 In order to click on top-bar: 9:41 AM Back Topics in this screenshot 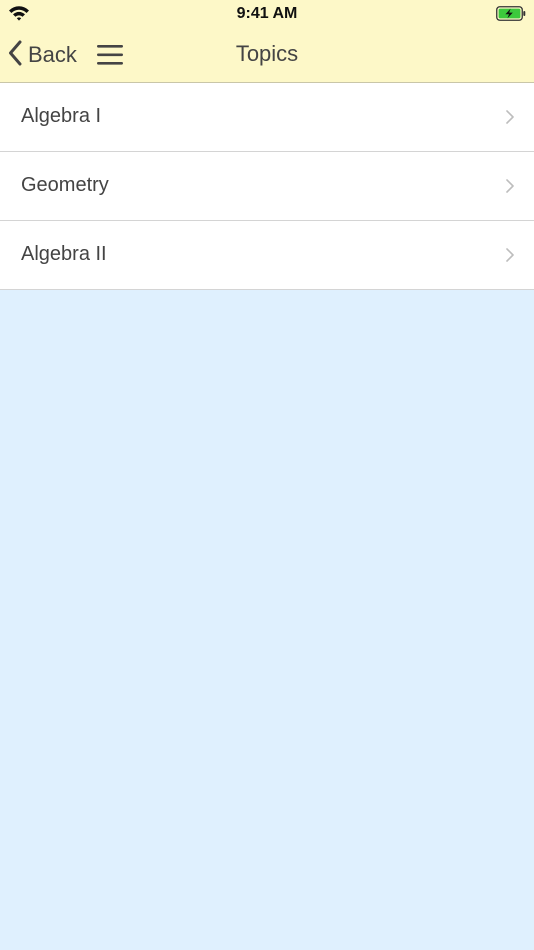, I will do `click(267, 41)`.